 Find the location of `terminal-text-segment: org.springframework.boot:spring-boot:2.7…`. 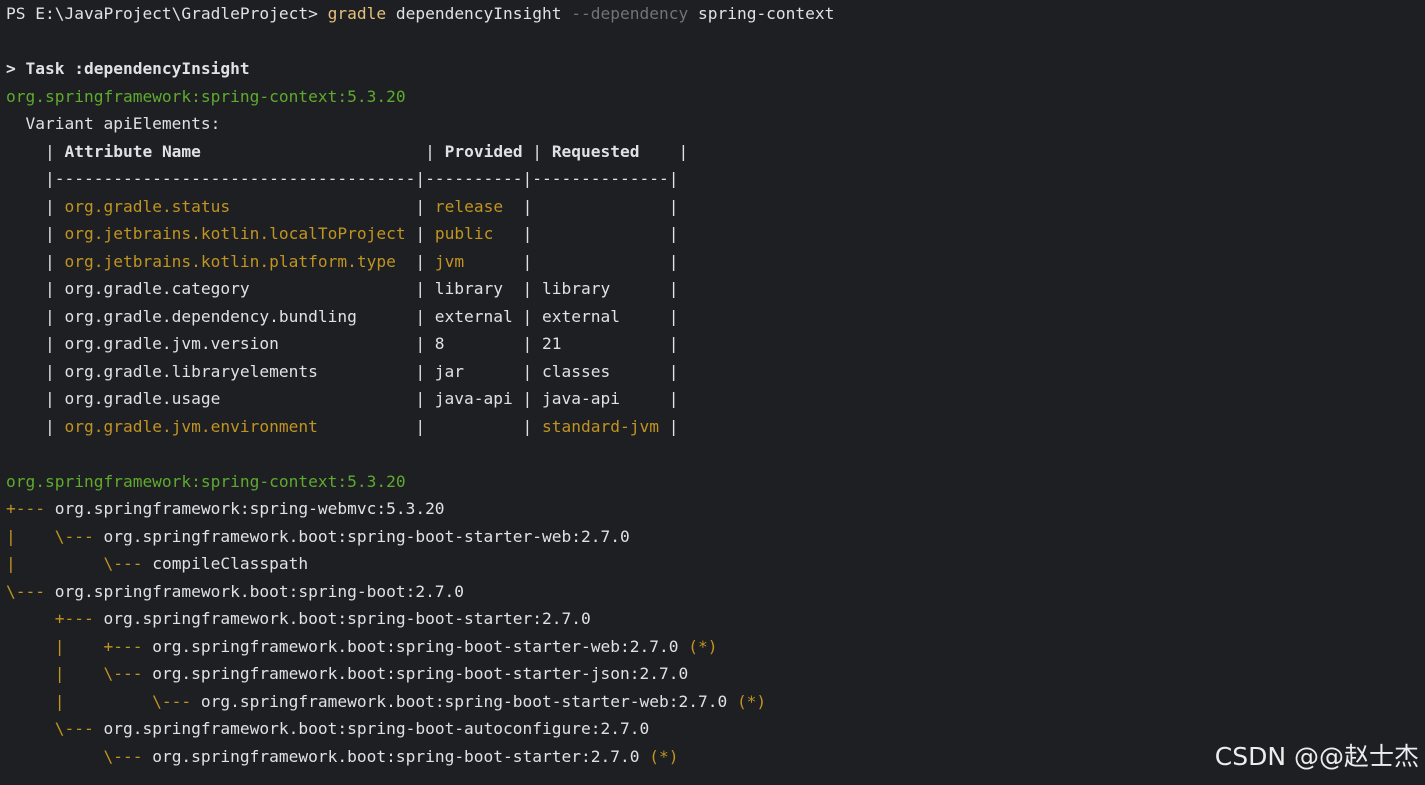

terminal-text-segment: org.springframework.boot:spring-boot:2.7… is located at coordinates (254, 591).